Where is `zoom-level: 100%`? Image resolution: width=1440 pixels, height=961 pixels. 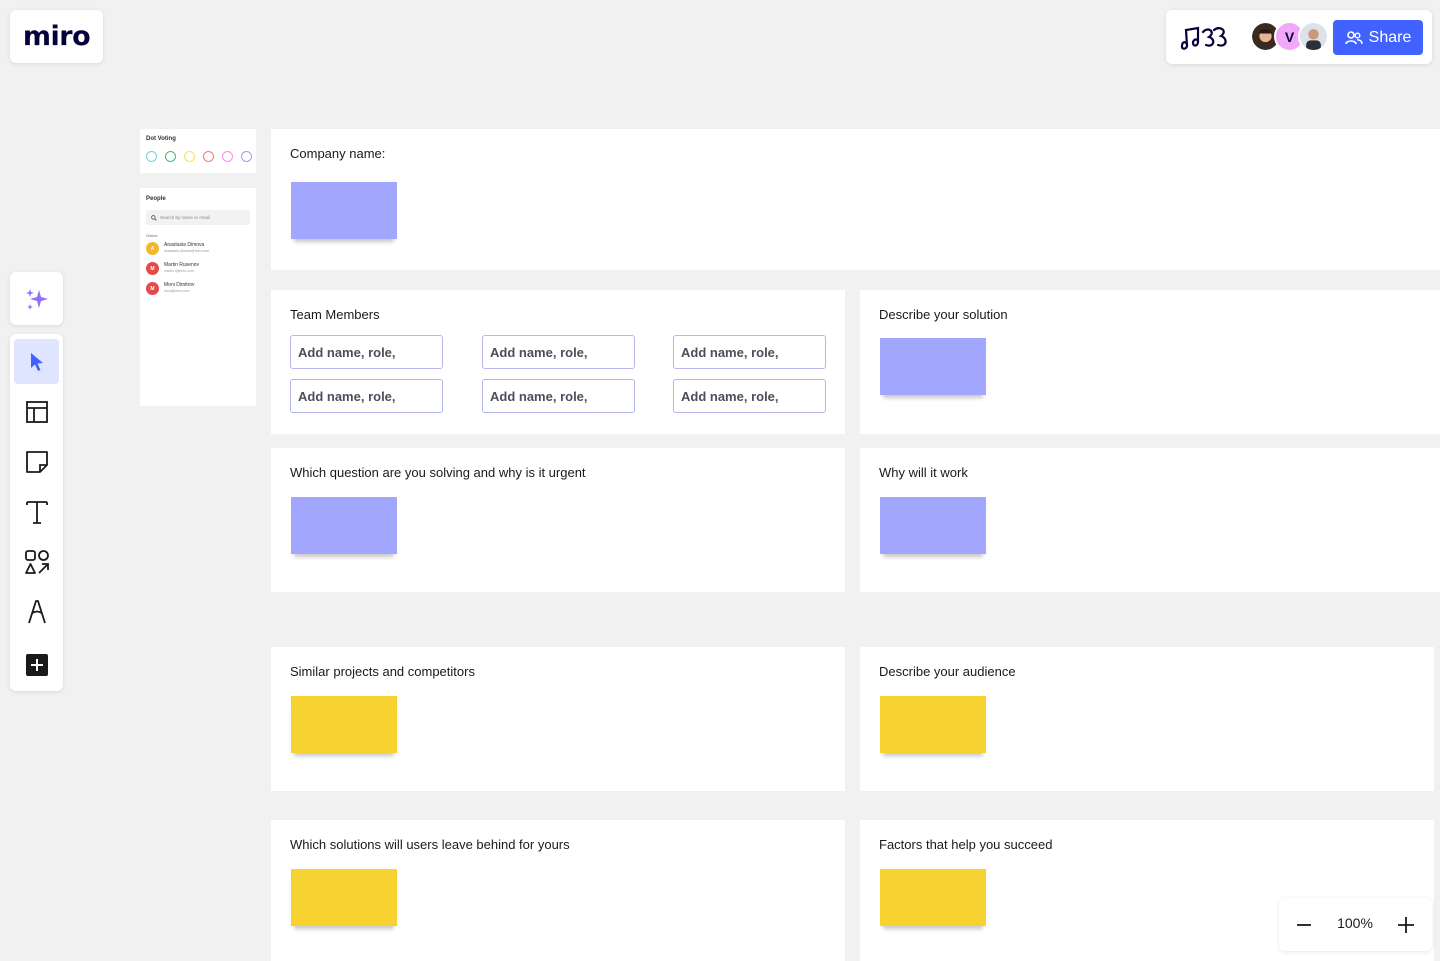 zoom-level: 100% is located at coordinates (1355, 923).